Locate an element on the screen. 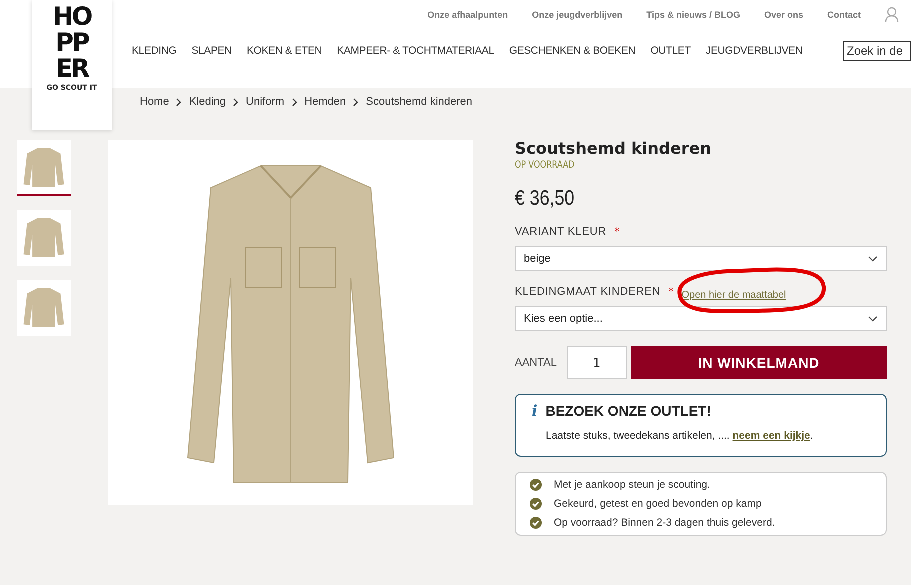 The width and height of the screenshot is (911, 585). top-link: Onze jeugdverblijven is located at coordinates (577, 15).